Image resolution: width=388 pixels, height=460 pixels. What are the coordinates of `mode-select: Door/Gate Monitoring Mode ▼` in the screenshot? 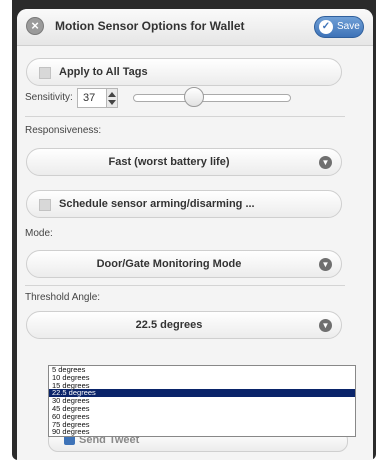 It's located at (184, 264).